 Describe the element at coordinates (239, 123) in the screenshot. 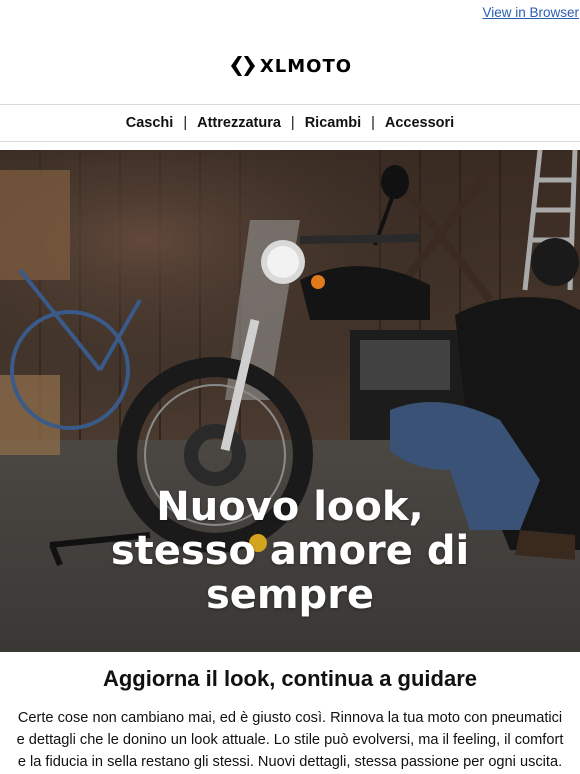

I see `nav-item-attrezzatura: Attrezzatura` at that location.